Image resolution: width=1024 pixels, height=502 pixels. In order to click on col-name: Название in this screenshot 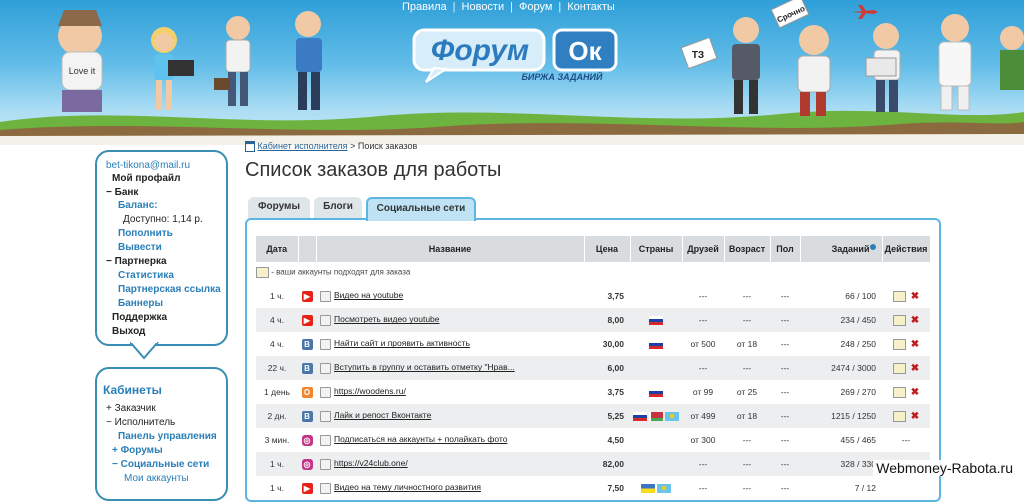, I will do `click(450, 249)`.